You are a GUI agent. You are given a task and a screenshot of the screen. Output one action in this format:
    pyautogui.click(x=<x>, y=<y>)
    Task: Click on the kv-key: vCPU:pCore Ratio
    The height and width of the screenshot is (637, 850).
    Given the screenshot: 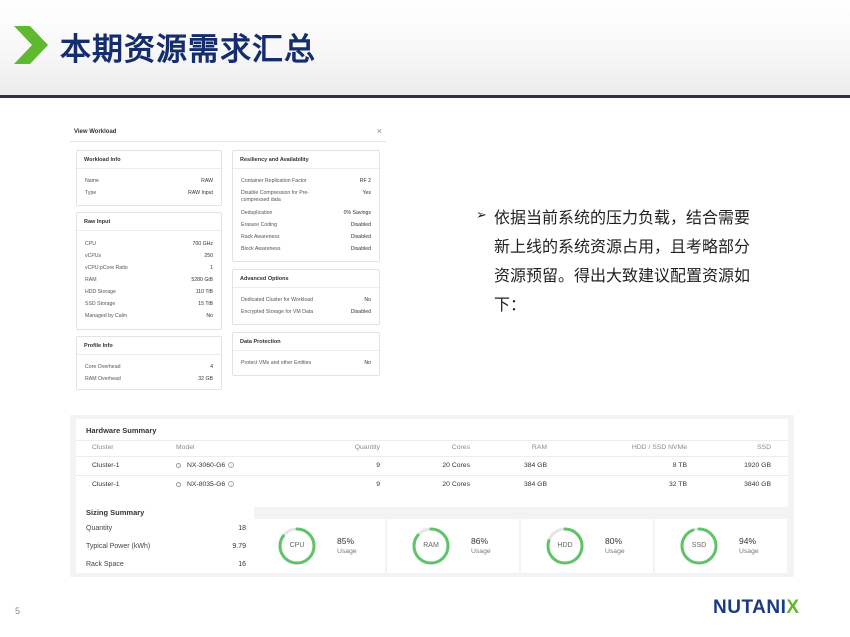 What is the action you would take?
    pyautogui.click(x=106, y=268)
    